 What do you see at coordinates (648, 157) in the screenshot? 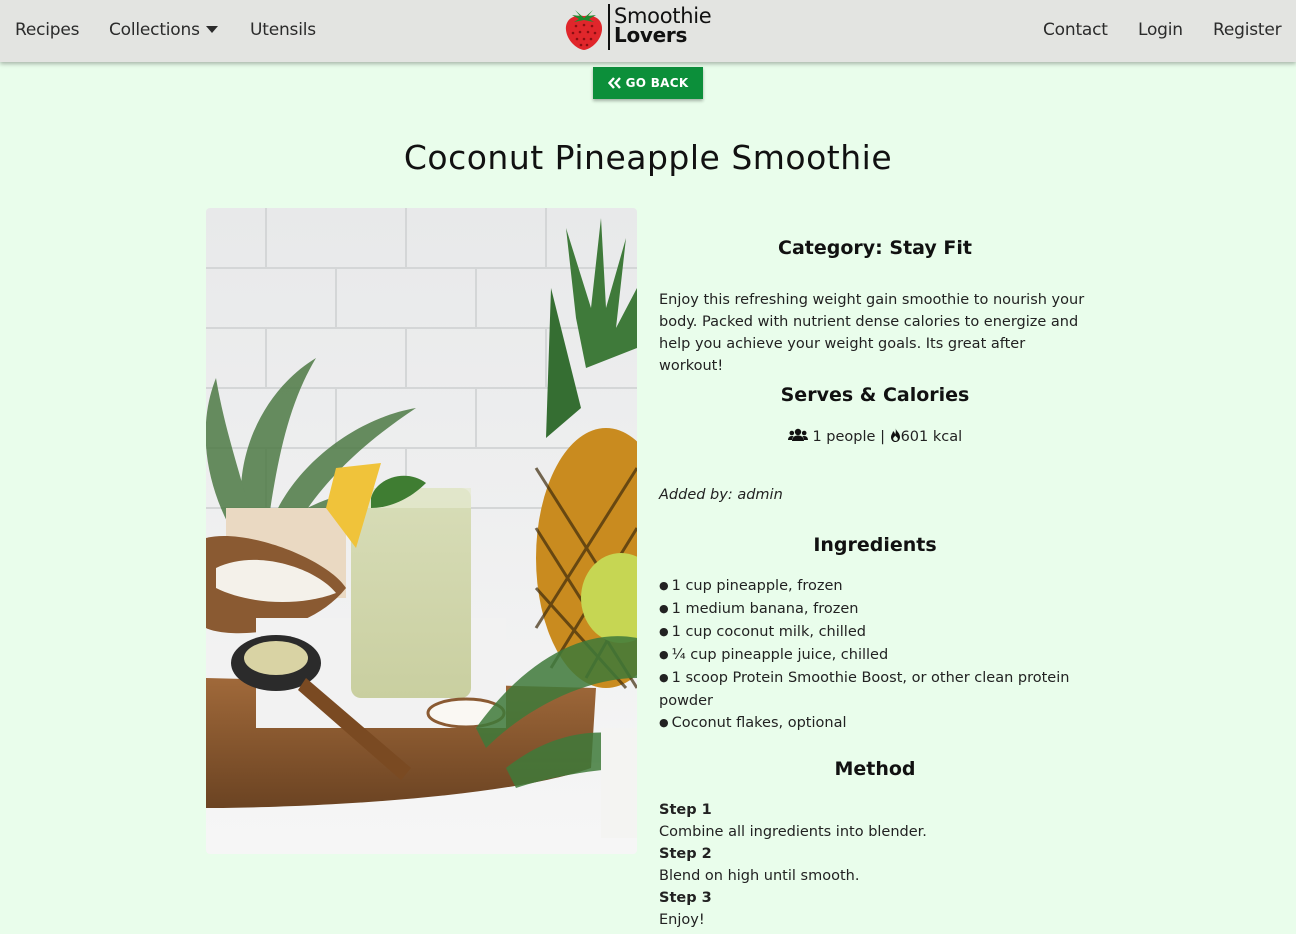
I see `page-title: Coconut Pineapple Smoothie` at bounding box center [648, 157].